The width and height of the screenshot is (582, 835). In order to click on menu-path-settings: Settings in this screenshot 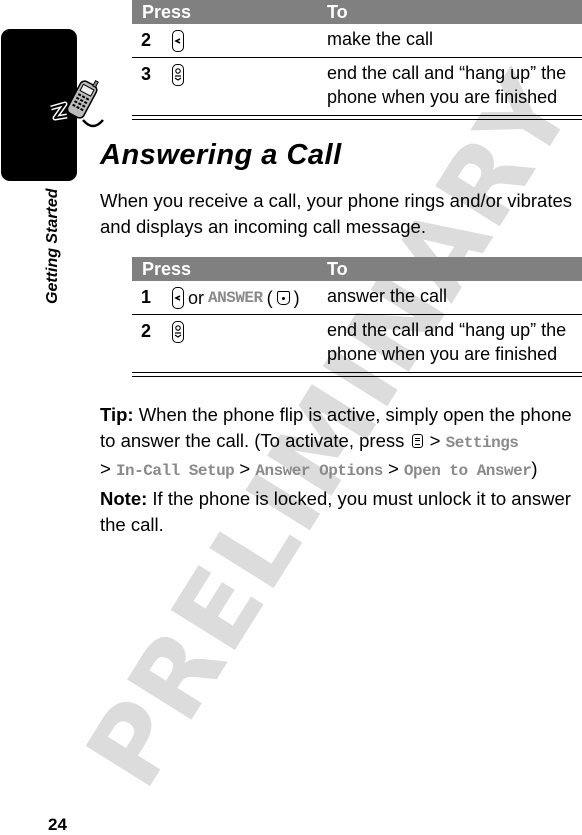, I will do `click(482, 443)`.